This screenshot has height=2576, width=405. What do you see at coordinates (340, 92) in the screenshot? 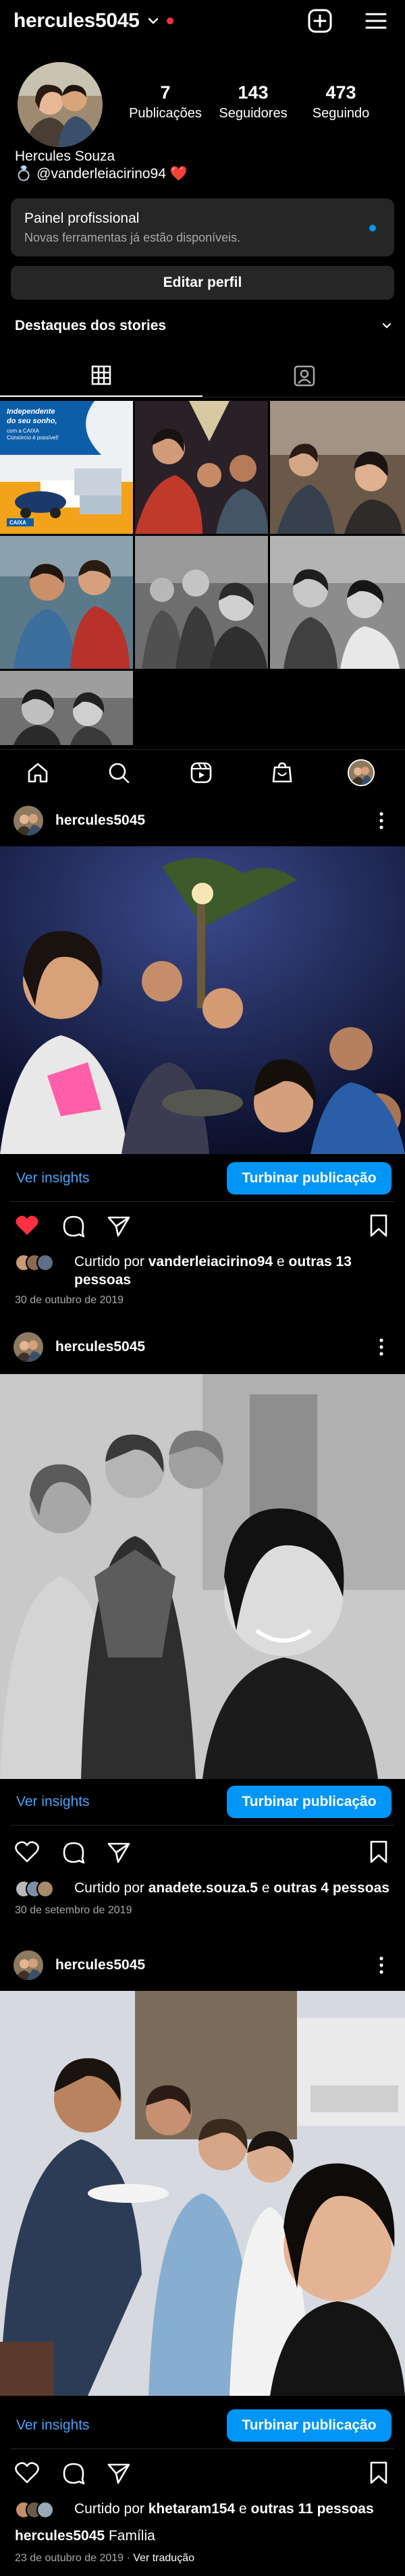
I see `stat-following-value: 473` at bounding box center [340, 92].